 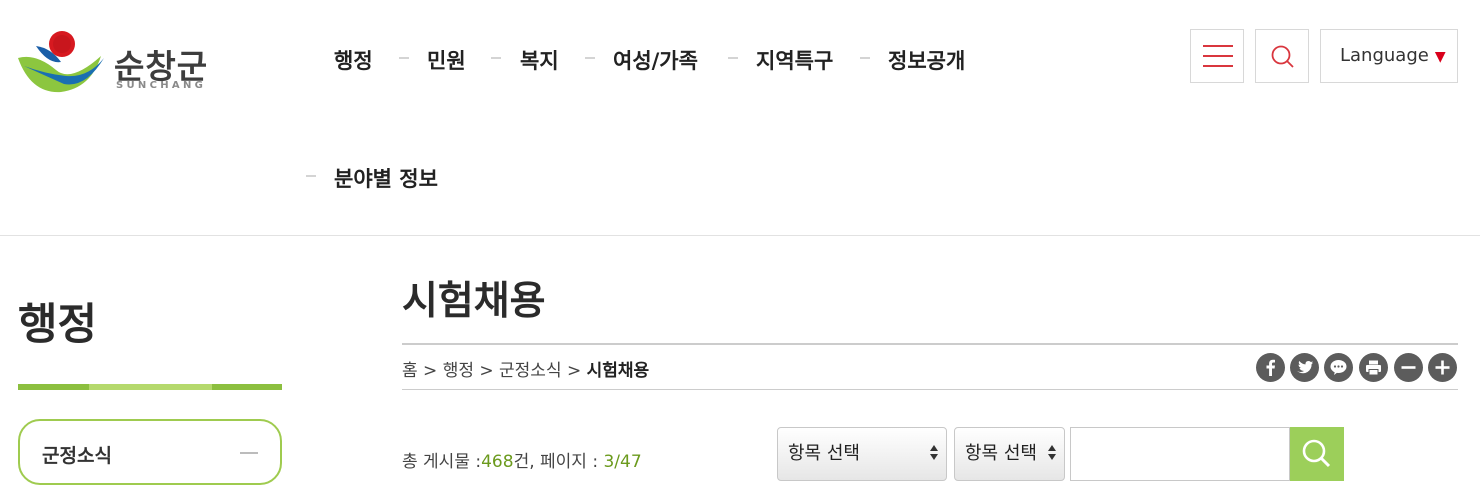 I want to click on page-title: 시험채용, so click(x=474, y=301).